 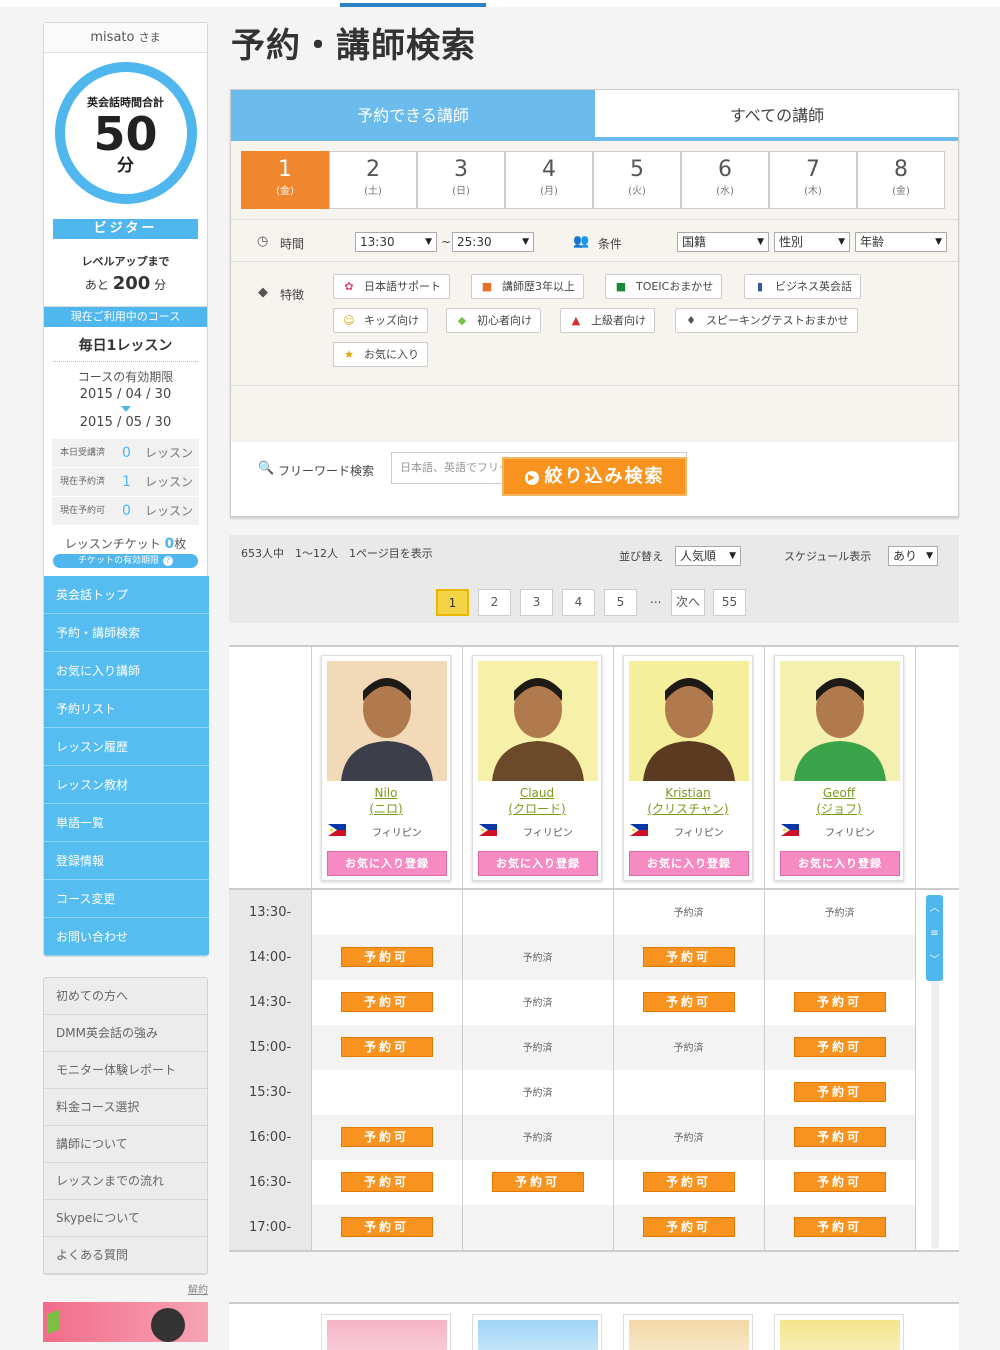 I want to click on nav-item: 予約リスト, so click(x=126, y=709).